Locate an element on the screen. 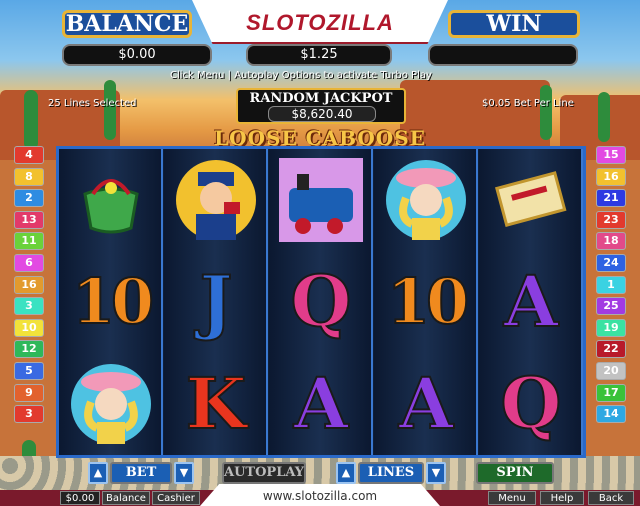  card-symbol: K is located at coordinates (216, 404).